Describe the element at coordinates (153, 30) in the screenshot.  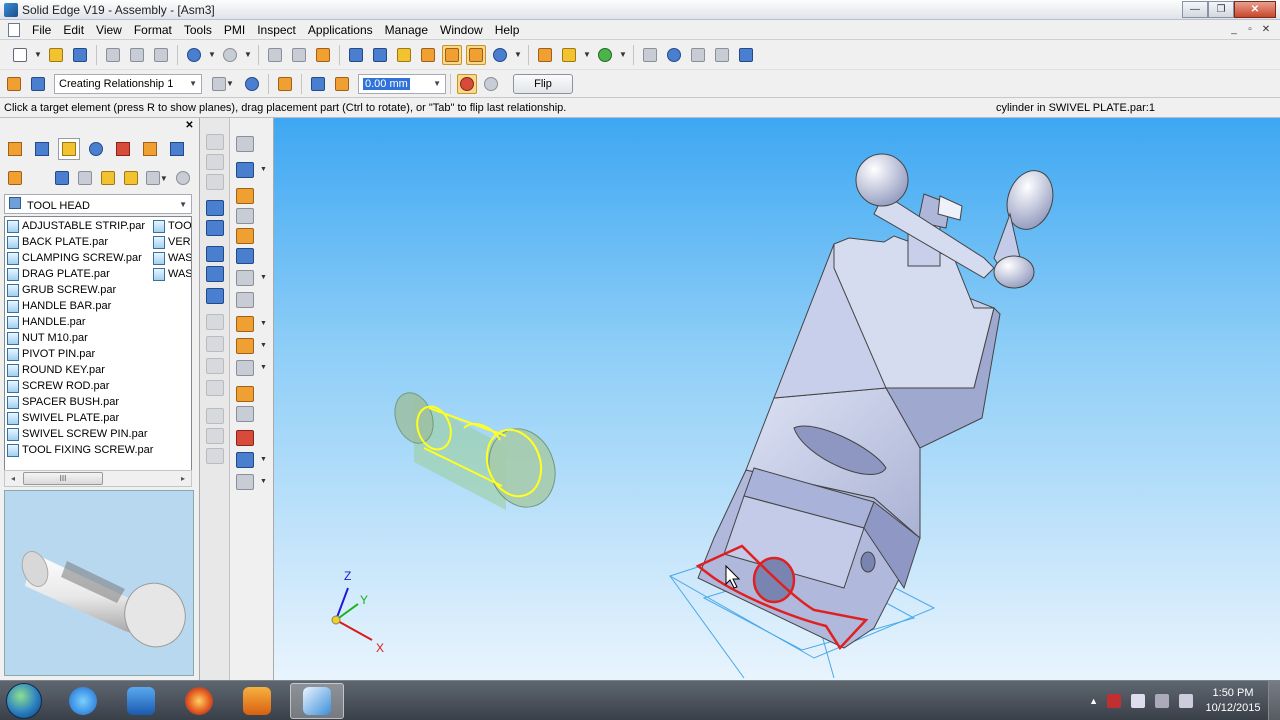
I see `menu-format: Format` at that location.